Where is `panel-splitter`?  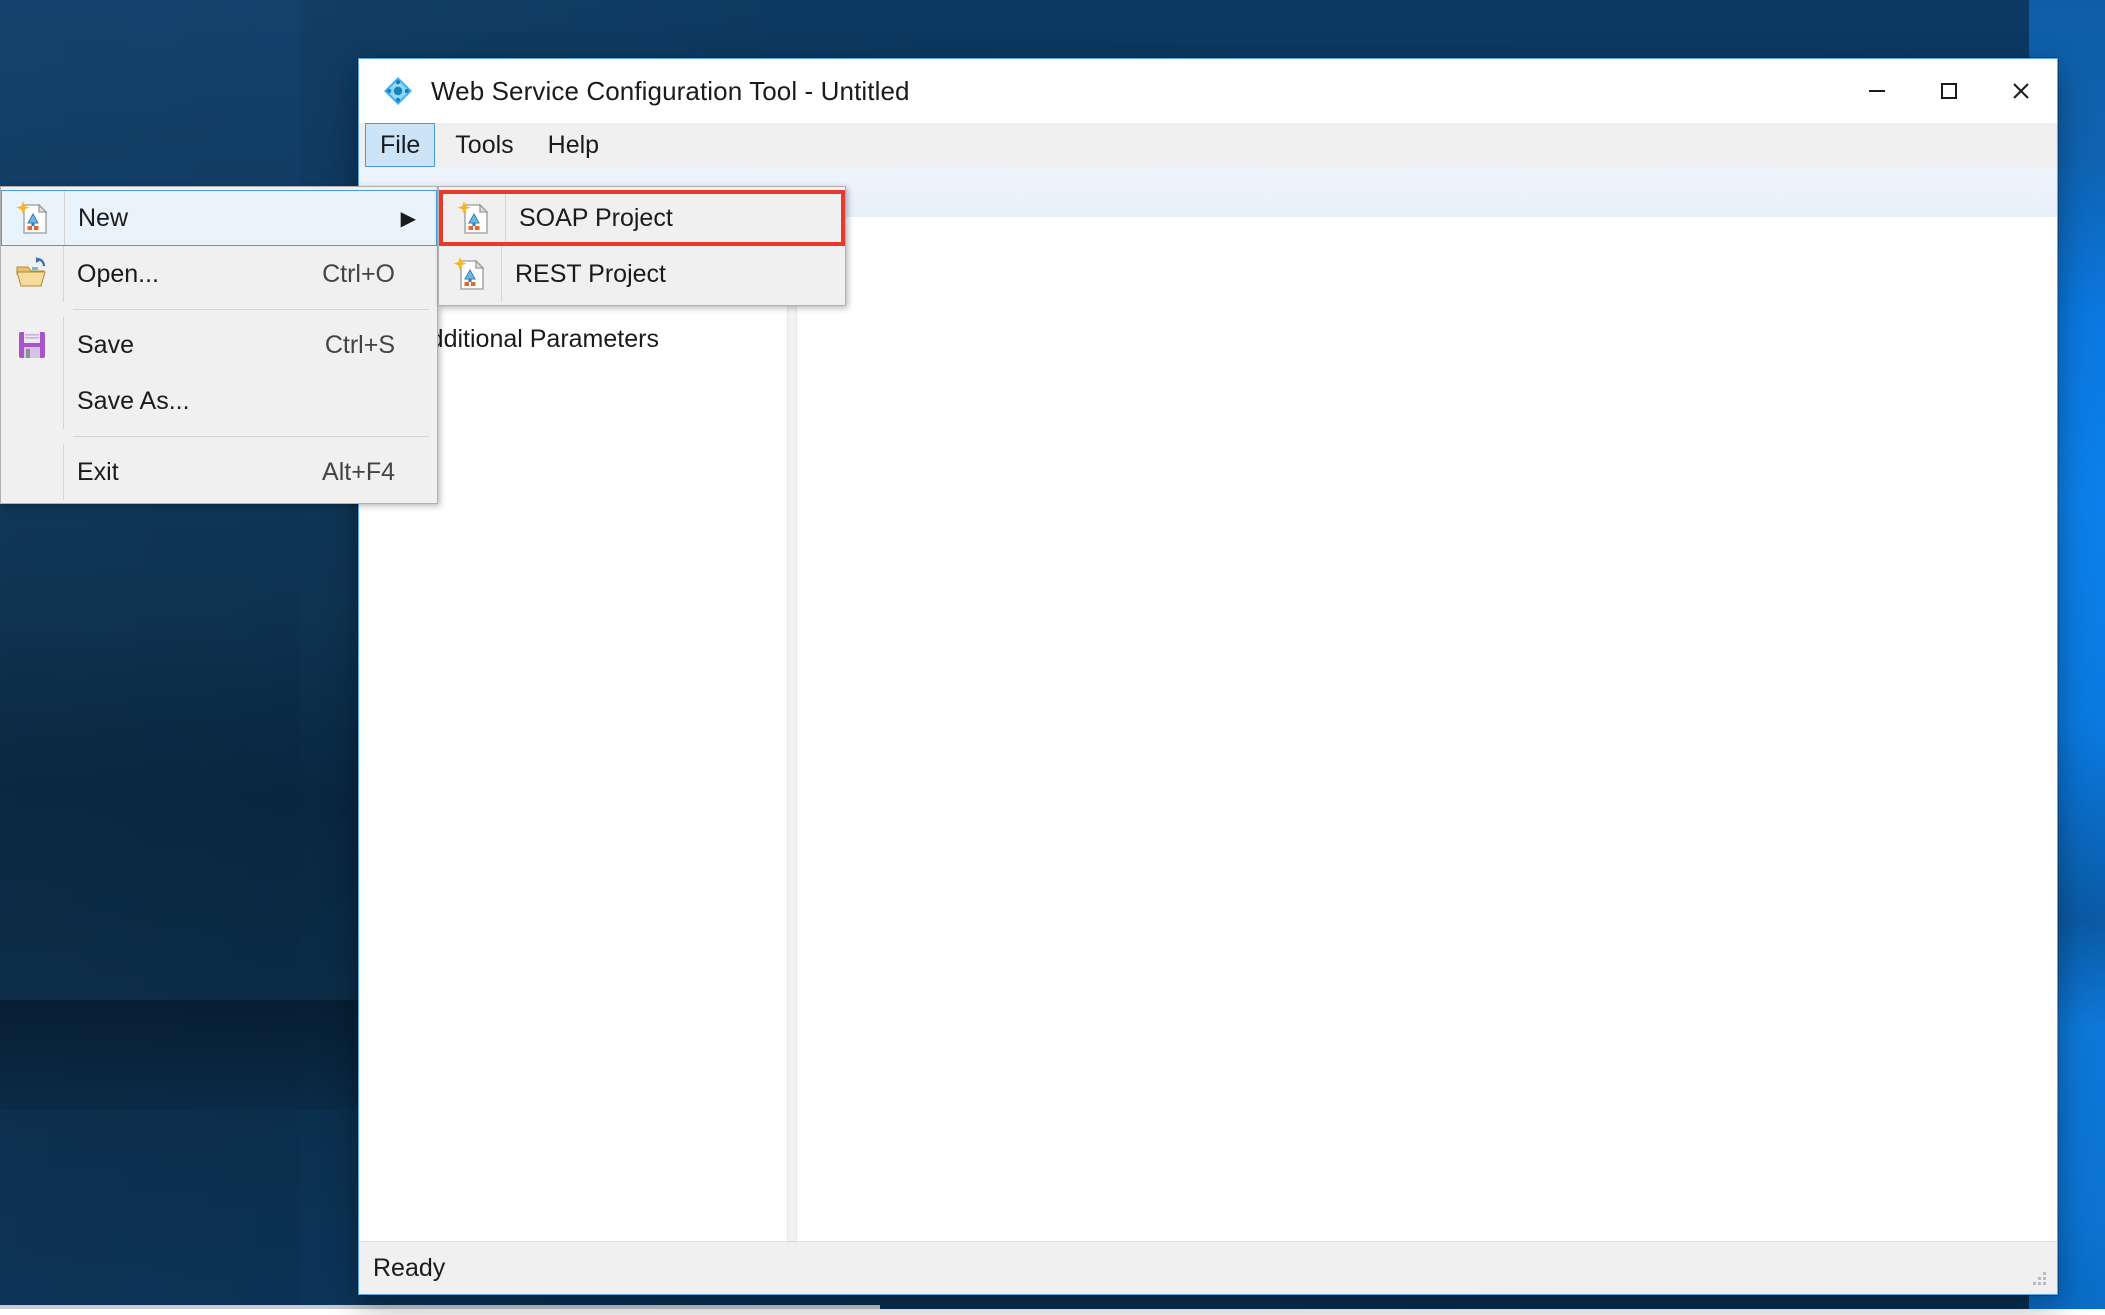 panel-splitter is located at coordinates (792, 729).